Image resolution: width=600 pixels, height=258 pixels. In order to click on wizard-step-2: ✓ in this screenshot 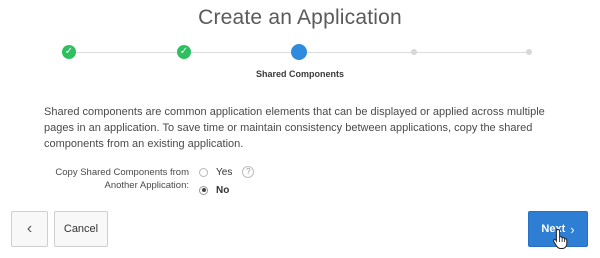, I will do `click(184, 52)`.